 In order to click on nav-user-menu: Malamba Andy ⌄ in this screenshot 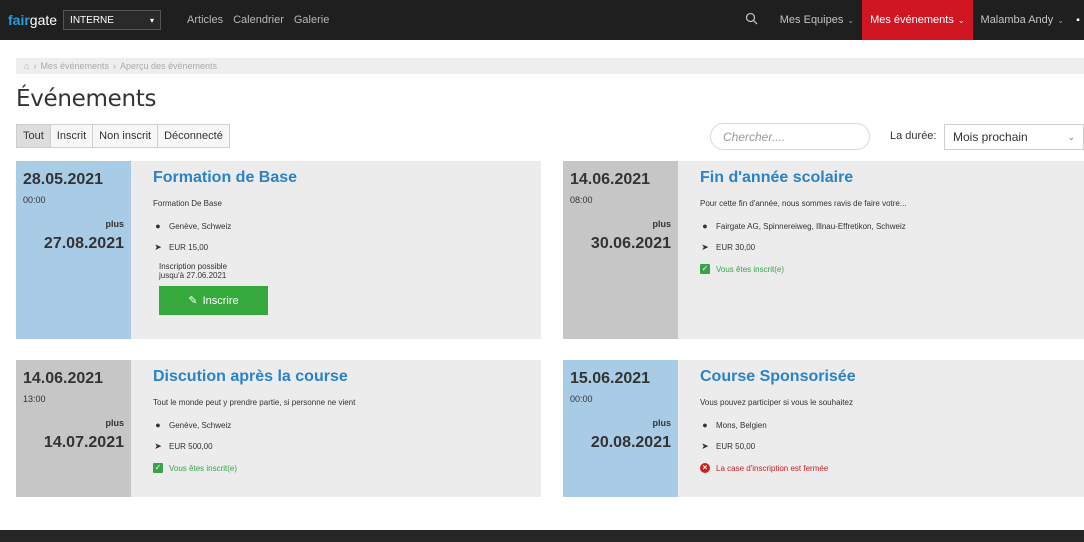, I will do `click(1022, 20)`.